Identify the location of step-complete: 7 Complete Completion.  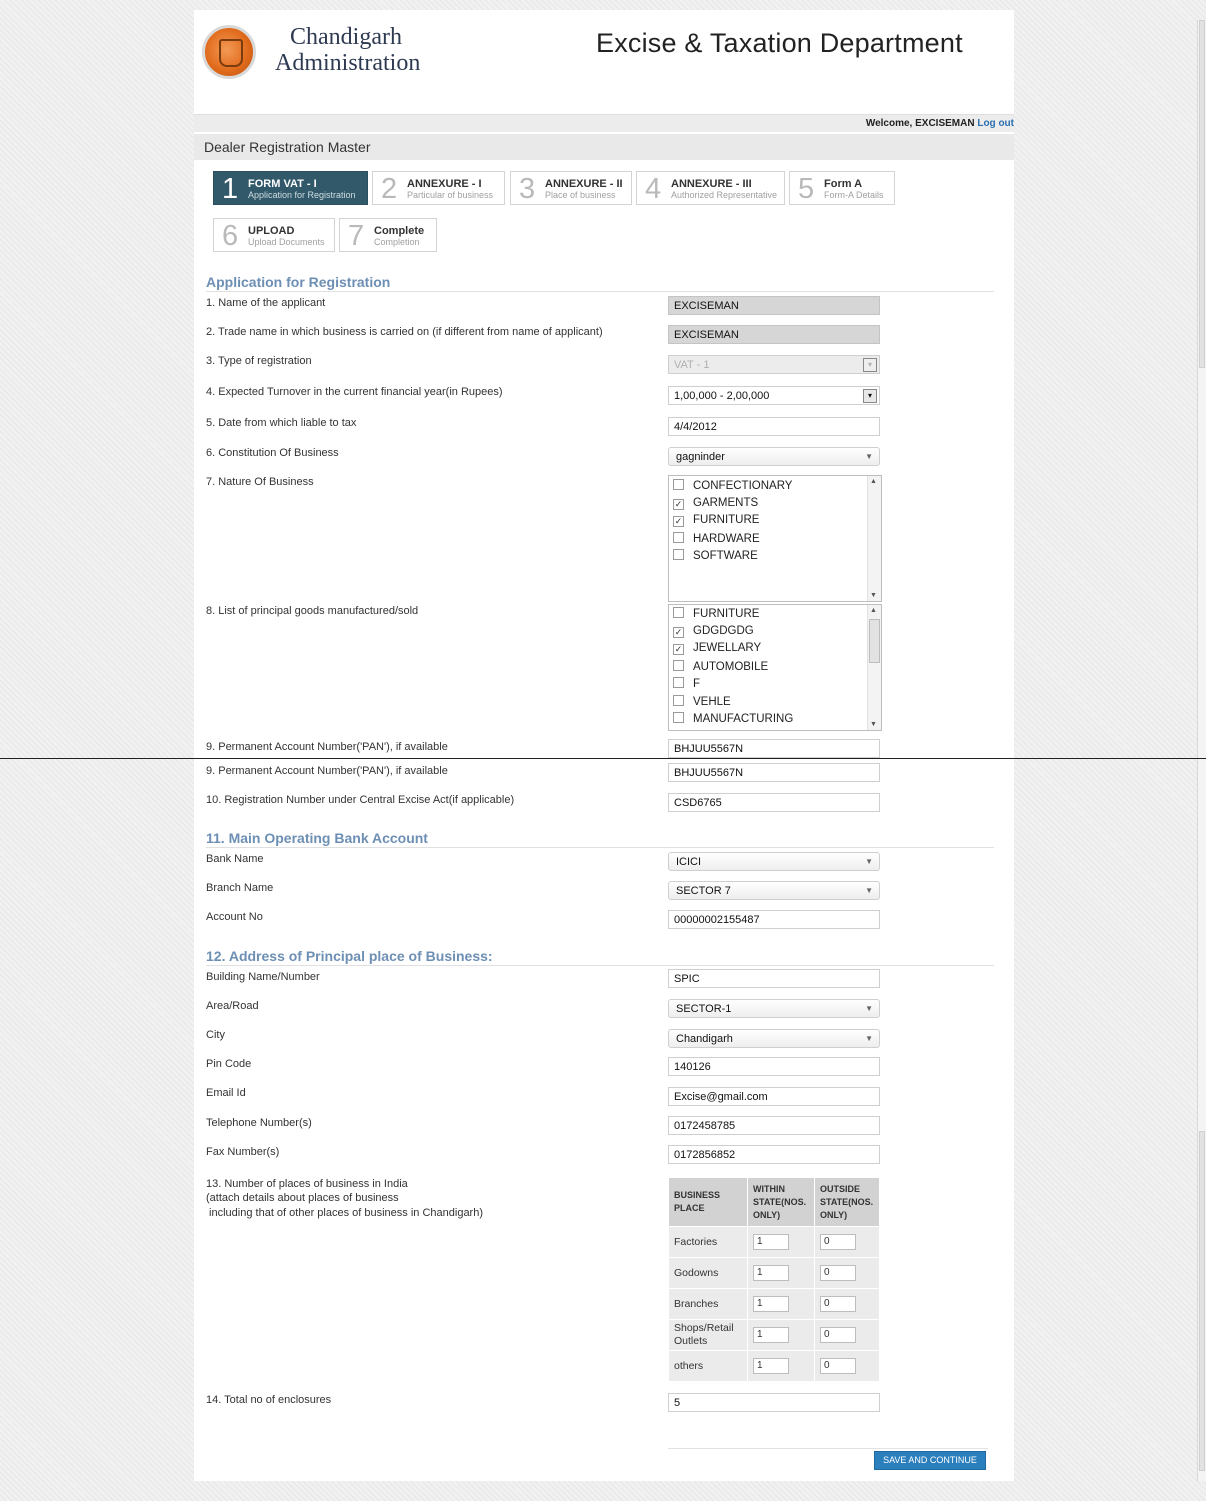
(388, 235).